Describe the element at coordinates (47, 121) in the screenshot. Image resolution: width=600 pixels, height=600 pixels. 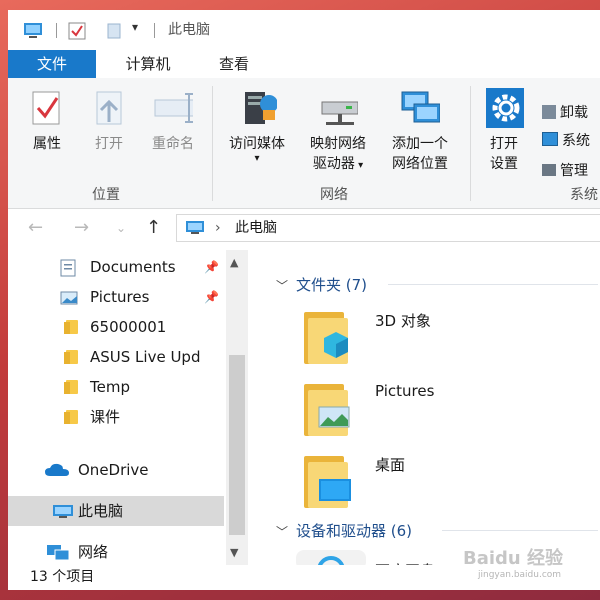
I see `properties-button: 属性` at that location.